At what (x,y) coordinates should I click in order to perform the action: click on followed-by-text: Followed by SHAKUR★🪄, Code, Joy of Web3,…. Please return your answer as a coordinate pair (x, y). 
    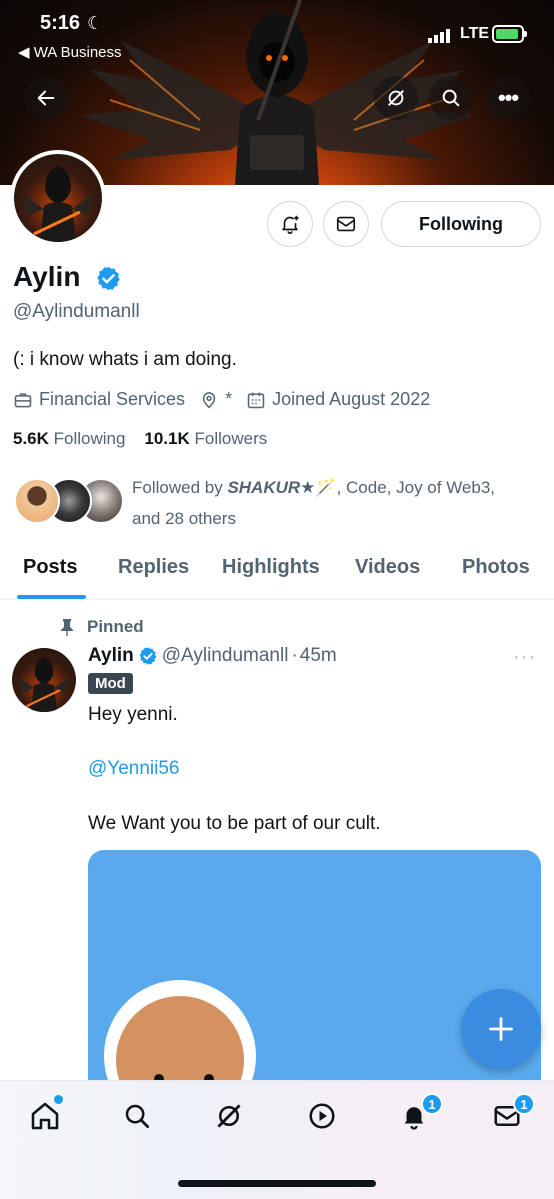
    Looking at the image, I should click on (337, 503).